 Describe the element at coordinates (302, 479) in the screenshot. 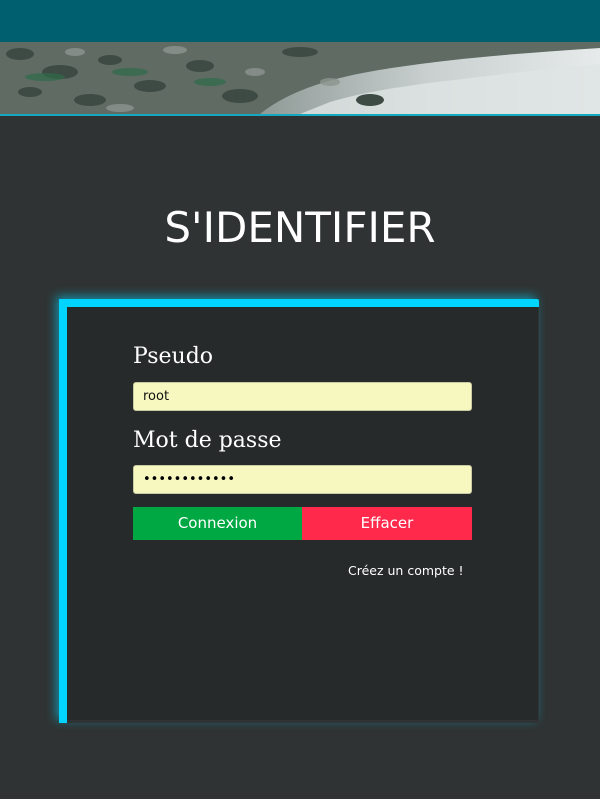

I see `password-input: ••••••••••••` at that location.